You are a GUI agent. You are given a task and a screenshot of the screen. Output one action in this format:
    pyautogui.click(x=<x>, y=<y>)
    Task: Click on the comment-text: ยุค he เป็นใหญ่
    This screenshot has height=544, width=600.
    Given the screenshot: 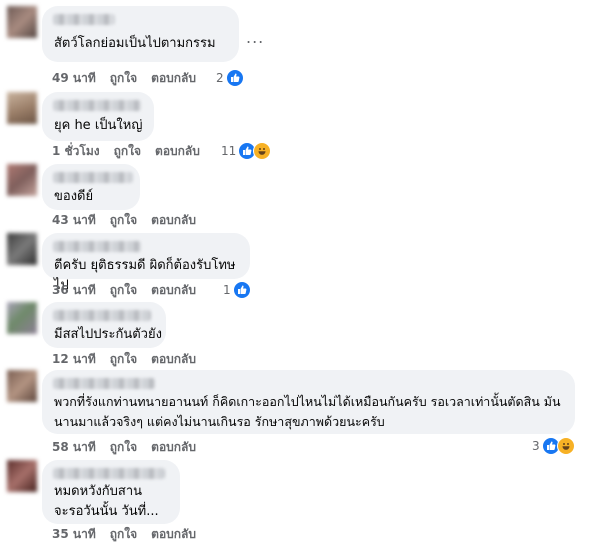 What is the action you would take?
    pyautogui.click(x=98, y=125)
    